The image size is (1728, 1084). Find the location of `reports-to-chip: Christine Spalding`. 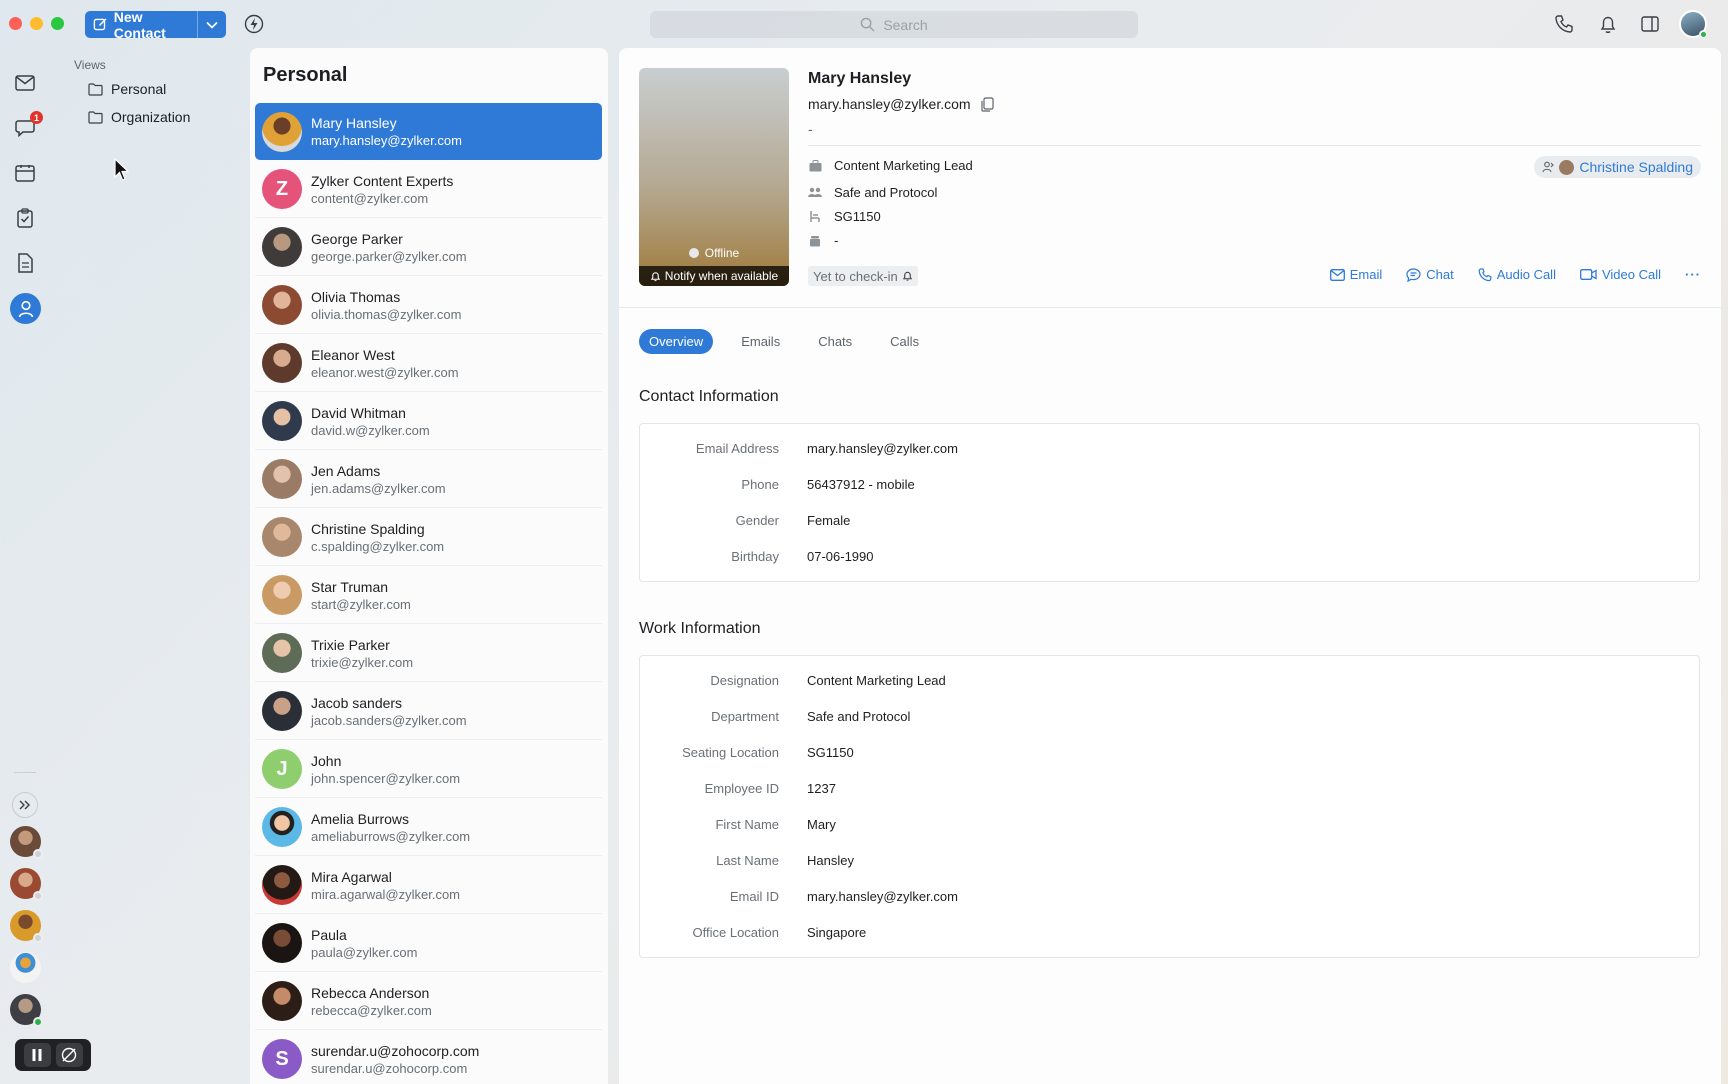

reports-to-chip: Christine Spalding is located at coordinates (1617, 167).